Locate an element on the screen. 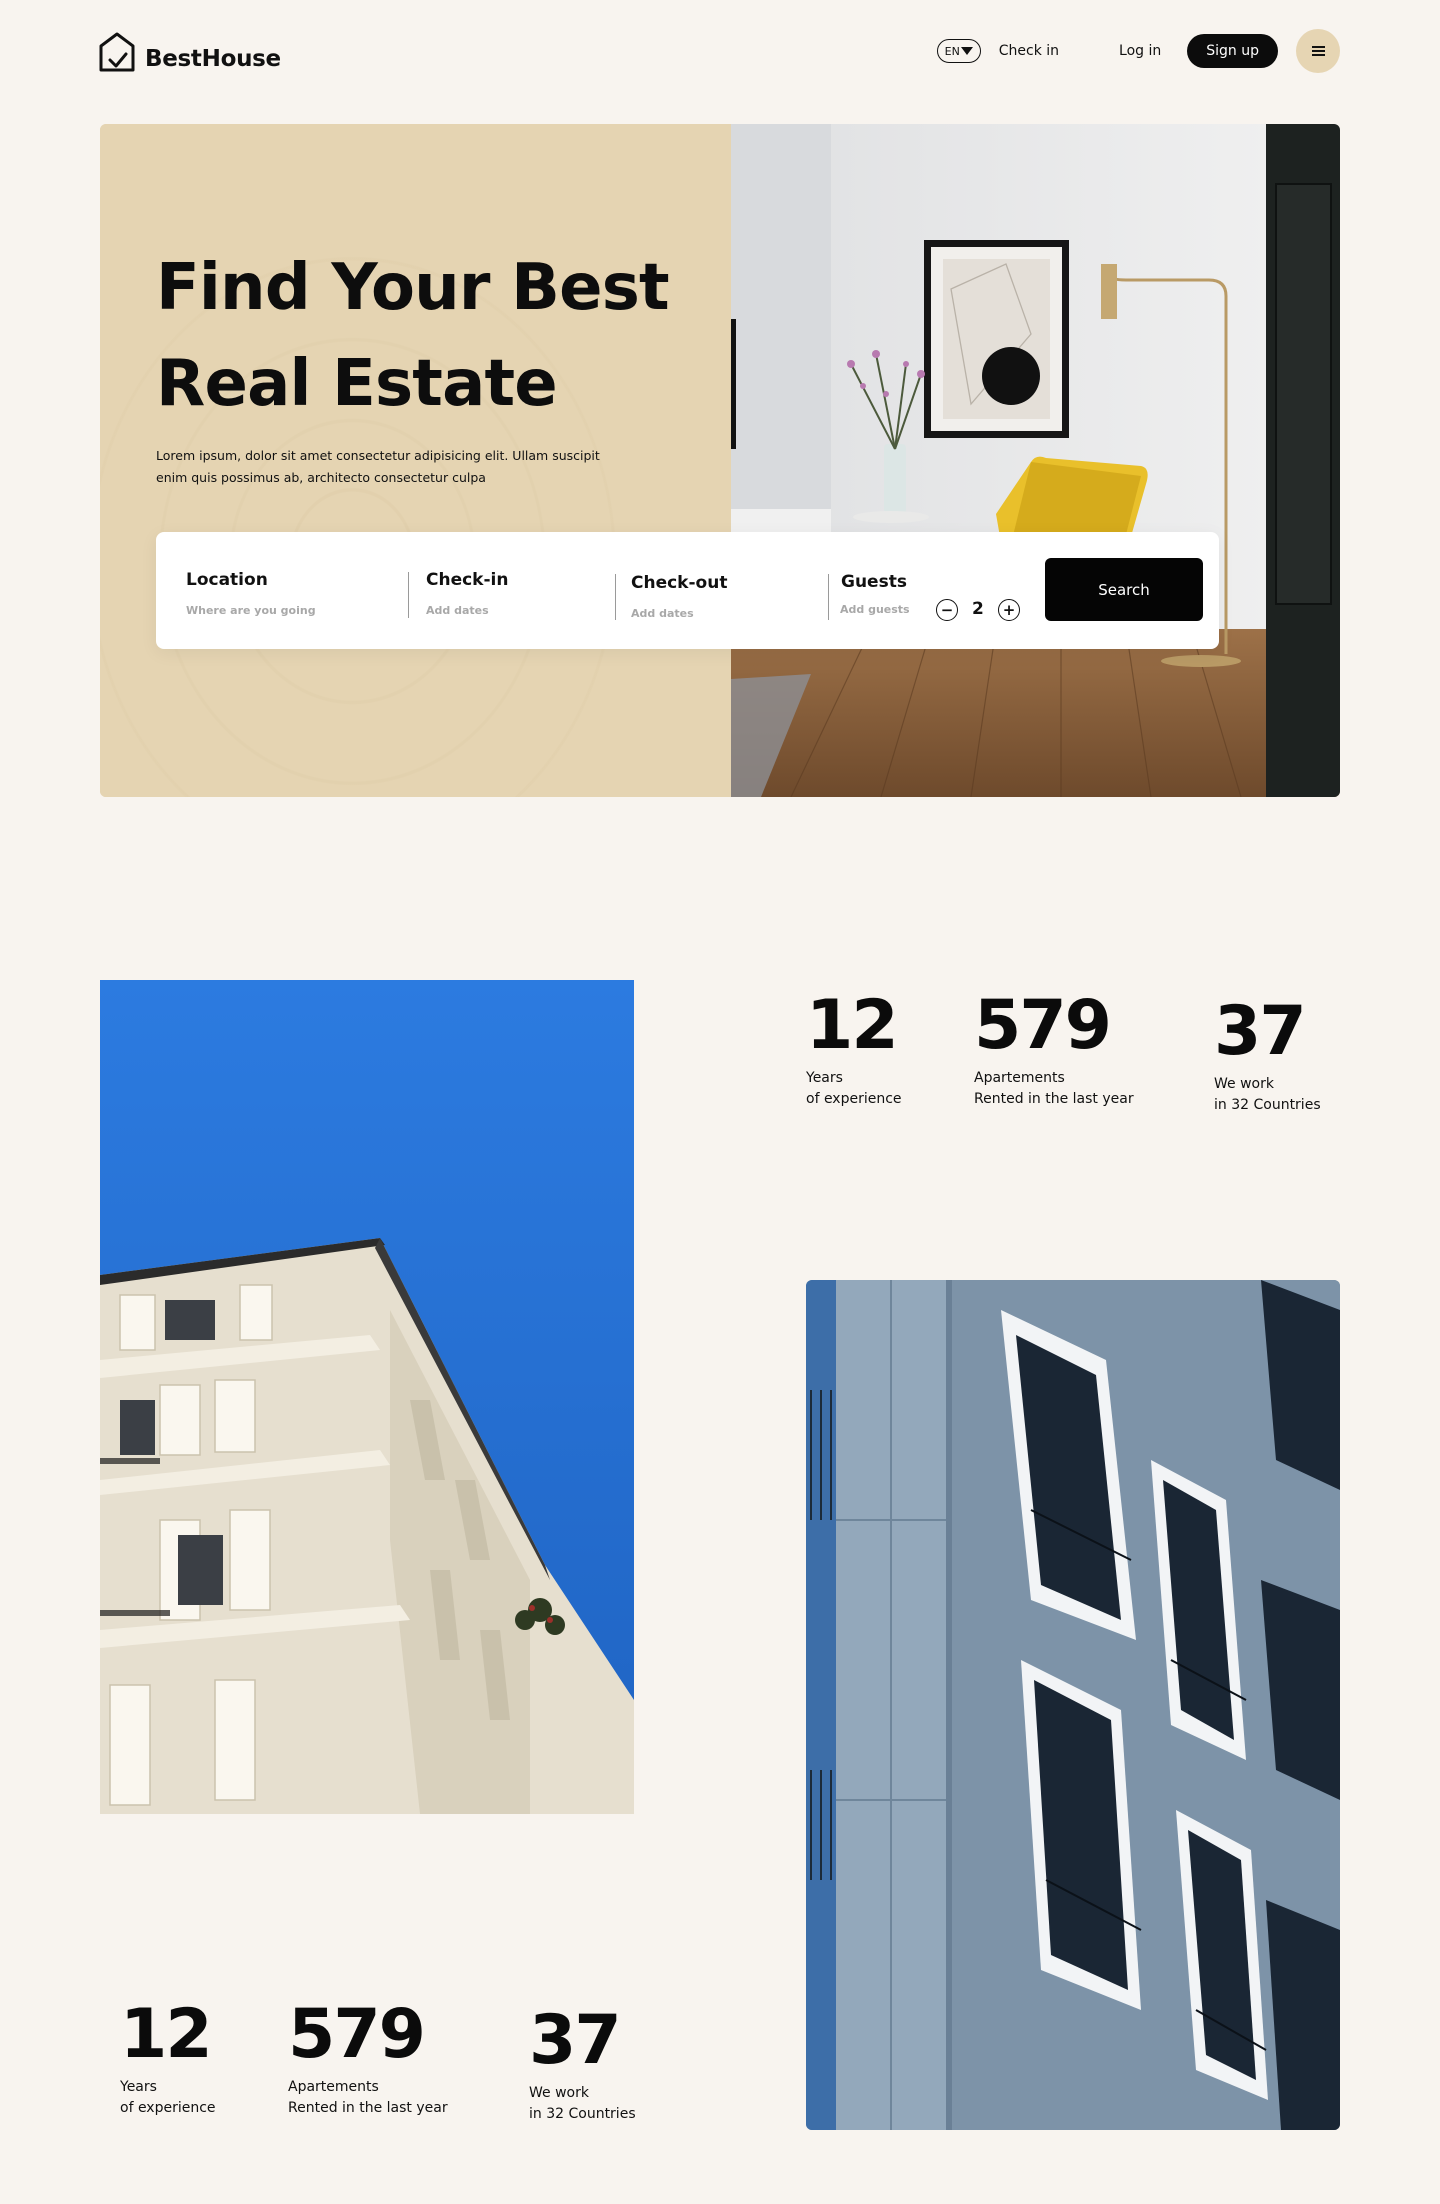  hero-title: Find Your Best Real Estate is located at coordinates (413, 336).